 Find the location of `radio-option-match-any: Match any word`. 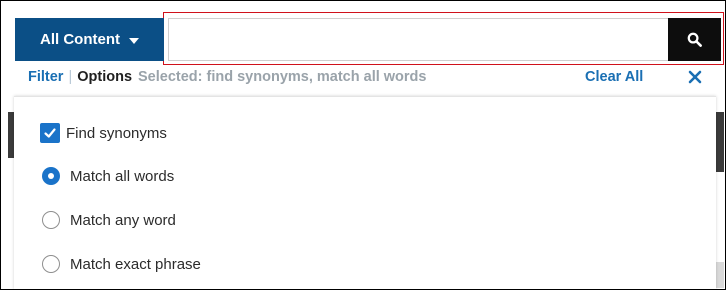

radio-option-match-any: Match any word is located at coordinates (109, 220).